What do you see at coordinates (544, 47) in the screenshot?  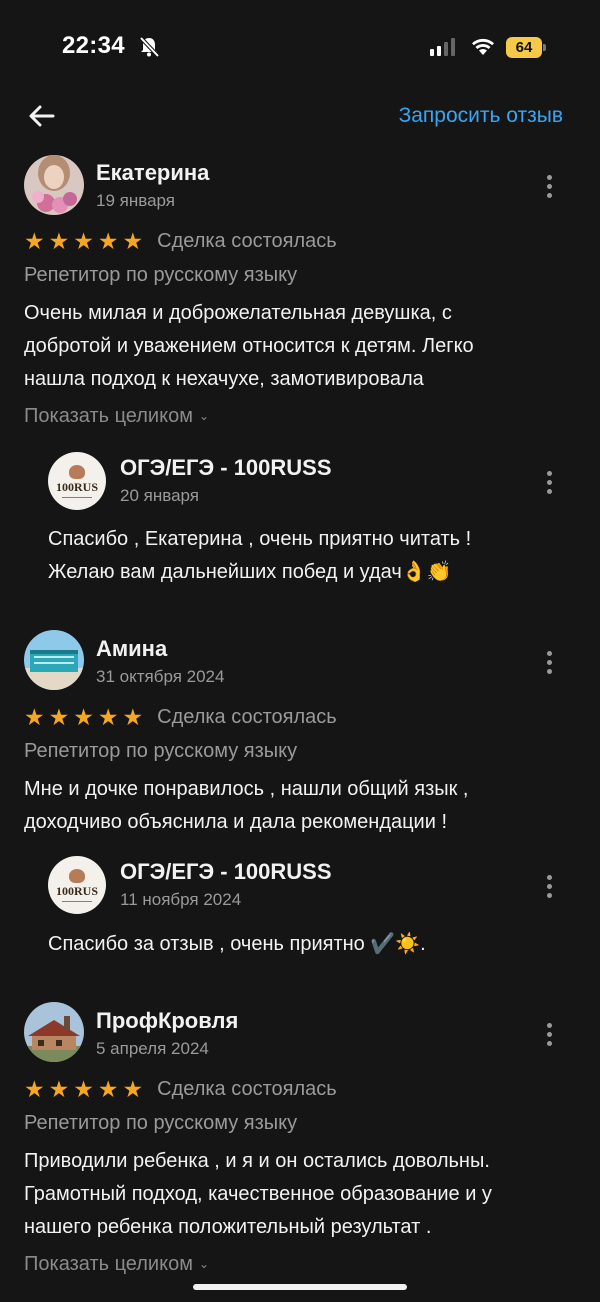 I see `battery-tip` at bounding box center [544, 47].